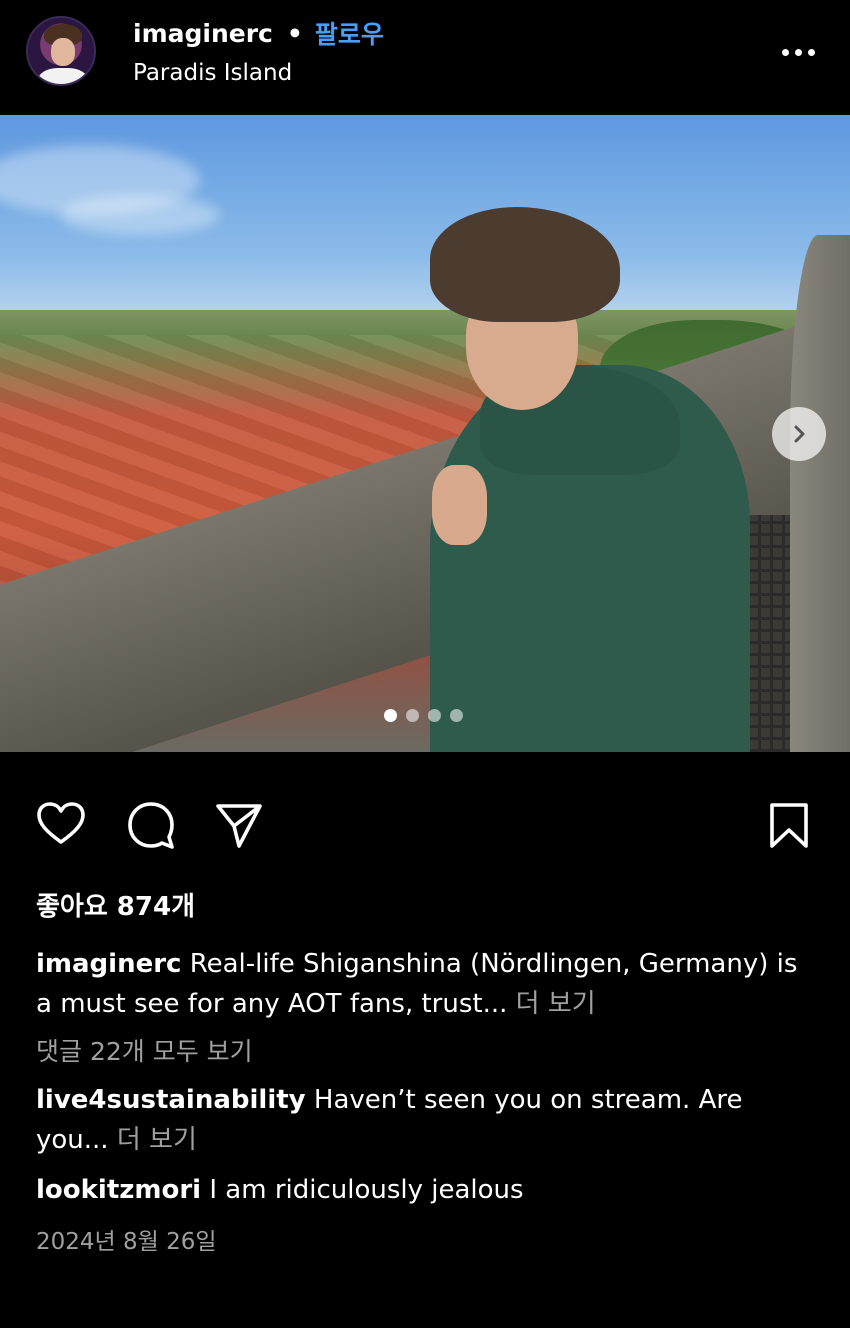 Image resolution: width=850 pixels, height=1328 pixels. What do you see at coordinates (820, 493) in the screenshot?
I see `photo-tower` at bounding box center [820, 493].